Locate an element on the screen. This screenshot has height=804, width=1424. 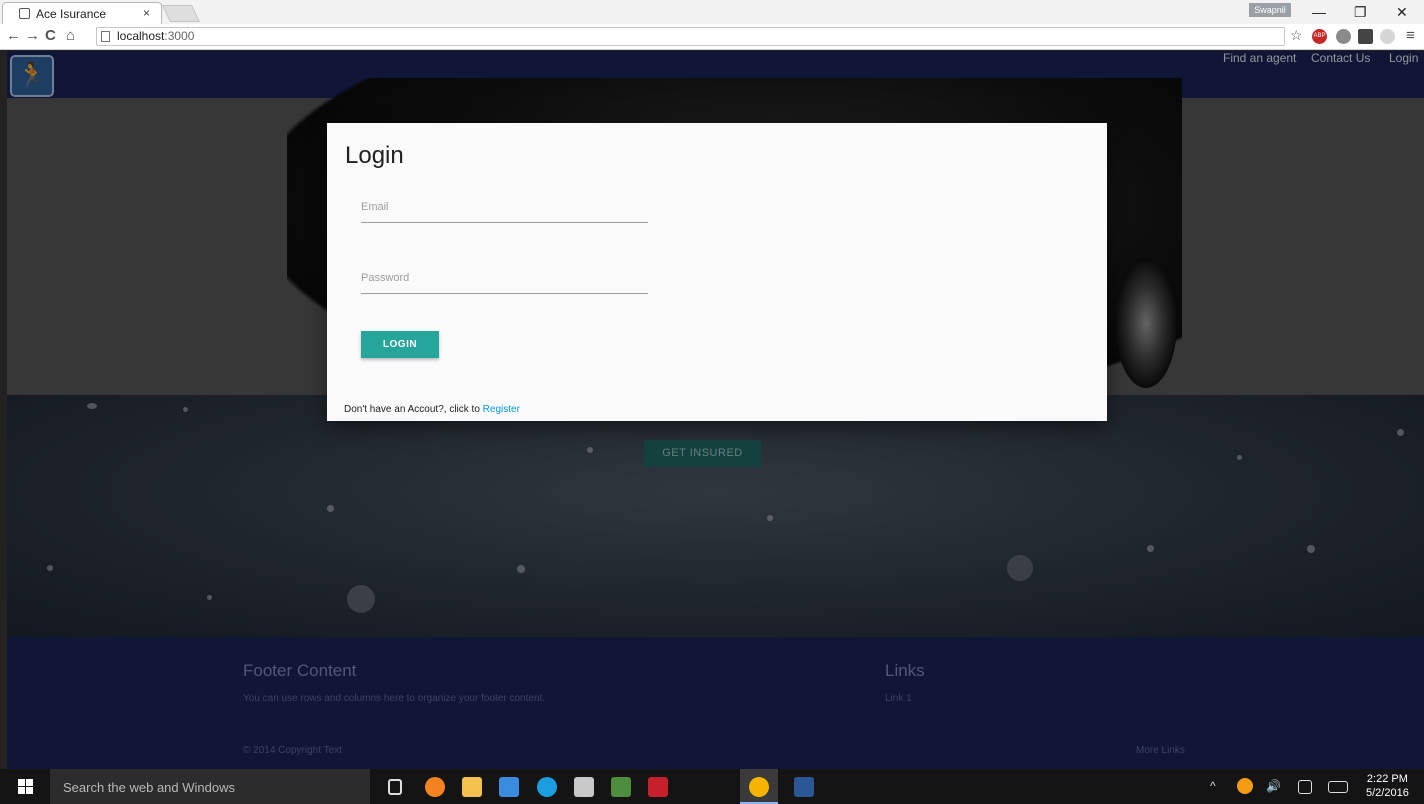
browser-toolbar: ← → C ⌂ localhost:3000 ☆ ABP ≡ is located at coordinates (712, 37).